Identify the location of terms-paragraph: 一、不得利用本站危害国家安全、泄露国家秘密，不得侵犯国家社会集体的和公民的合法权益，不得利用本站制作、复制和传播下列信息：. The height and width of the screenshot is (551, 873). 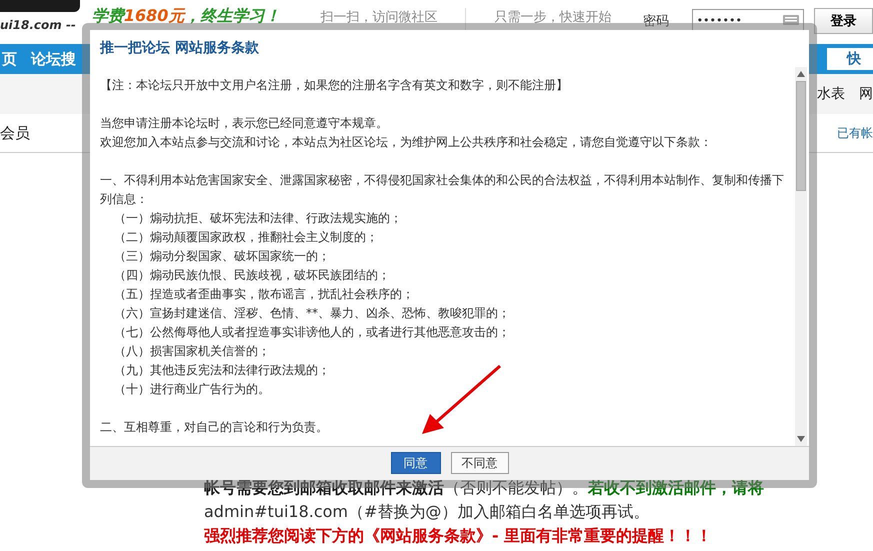
(442, 190).